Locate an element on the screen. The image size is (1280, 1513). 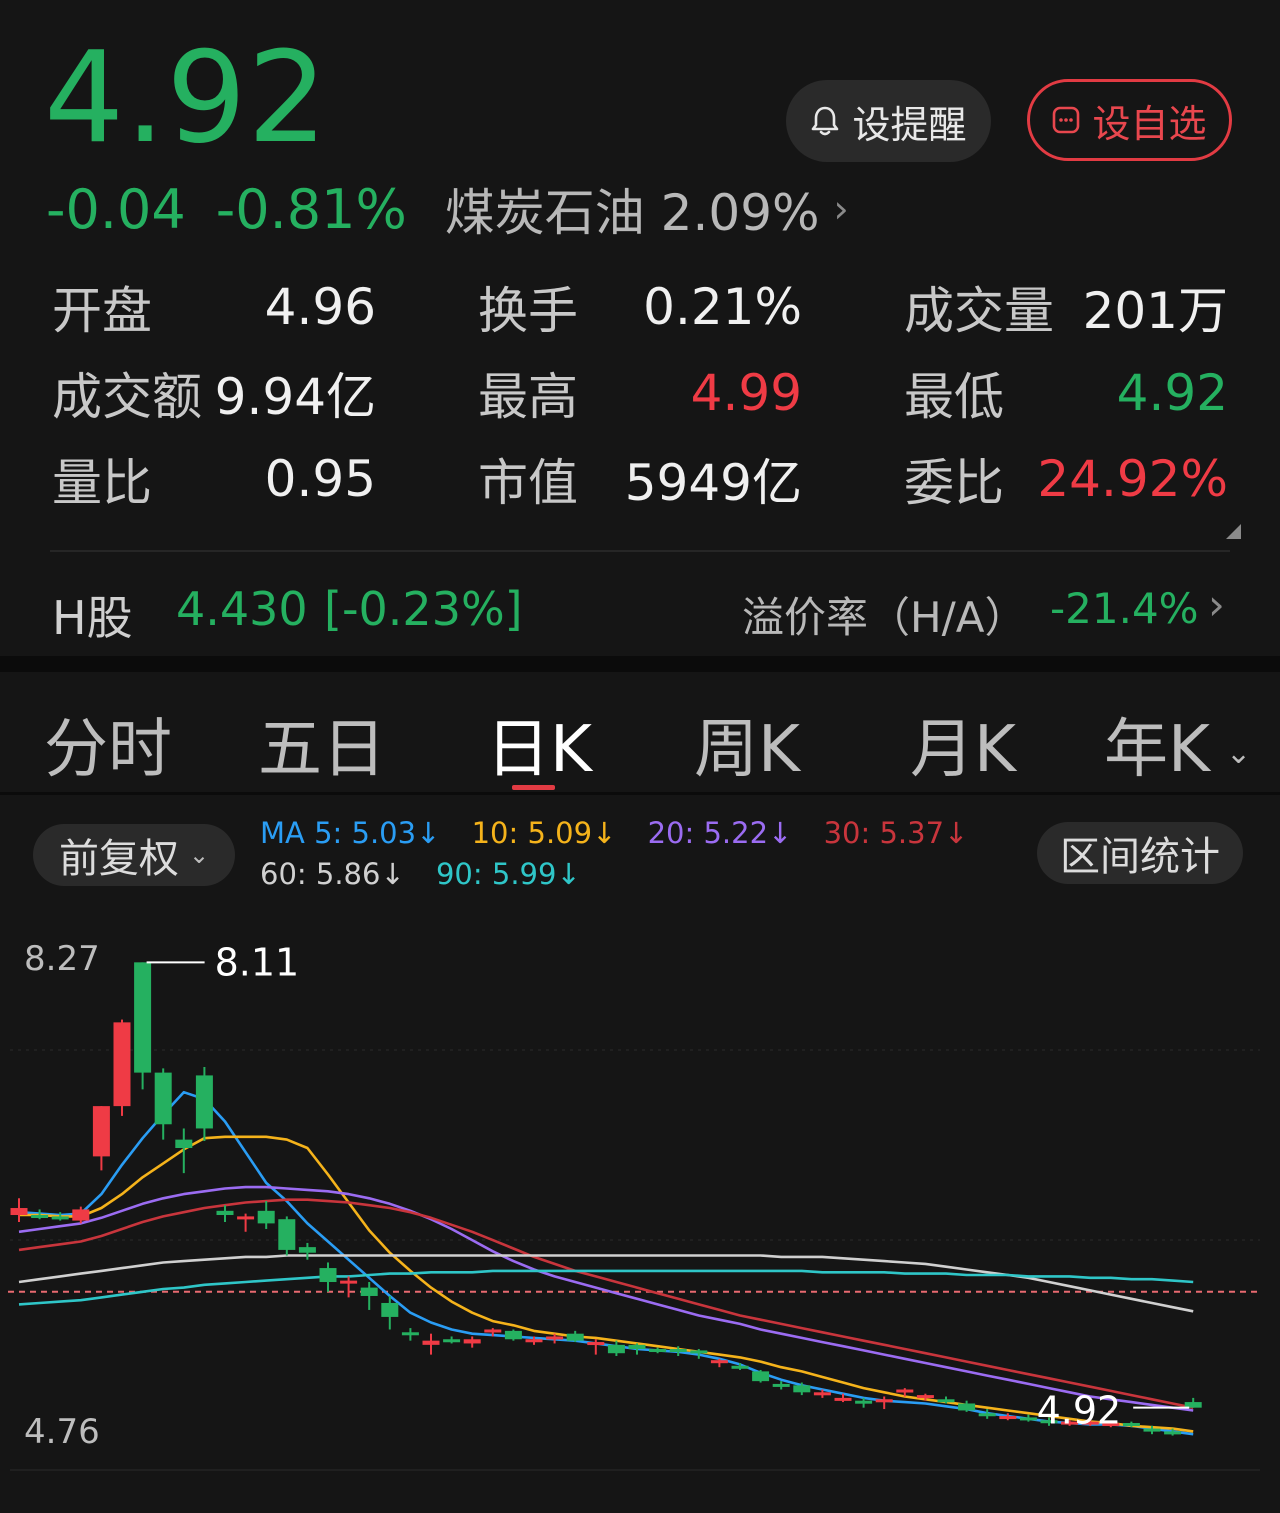
stat-cell: 换手 0.21% is located at coordinates (640, 307).